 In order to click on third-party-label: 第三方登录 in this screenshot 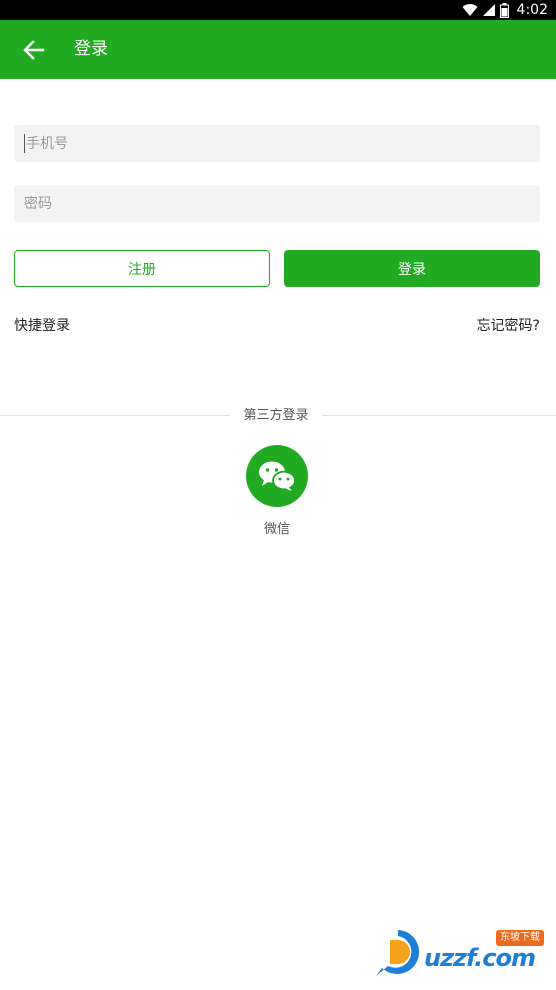, I will do `click(276, 415)`.